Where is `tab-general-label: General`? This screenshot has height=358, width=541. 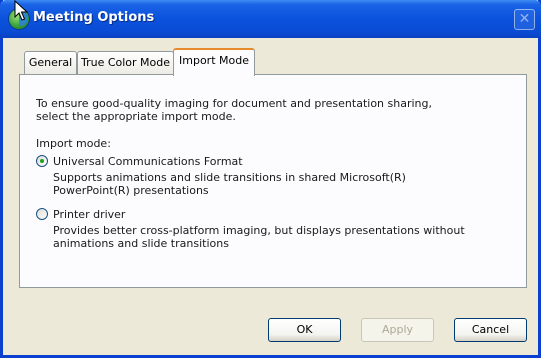 tab-general-label: General is located at coordinates (50, 62).